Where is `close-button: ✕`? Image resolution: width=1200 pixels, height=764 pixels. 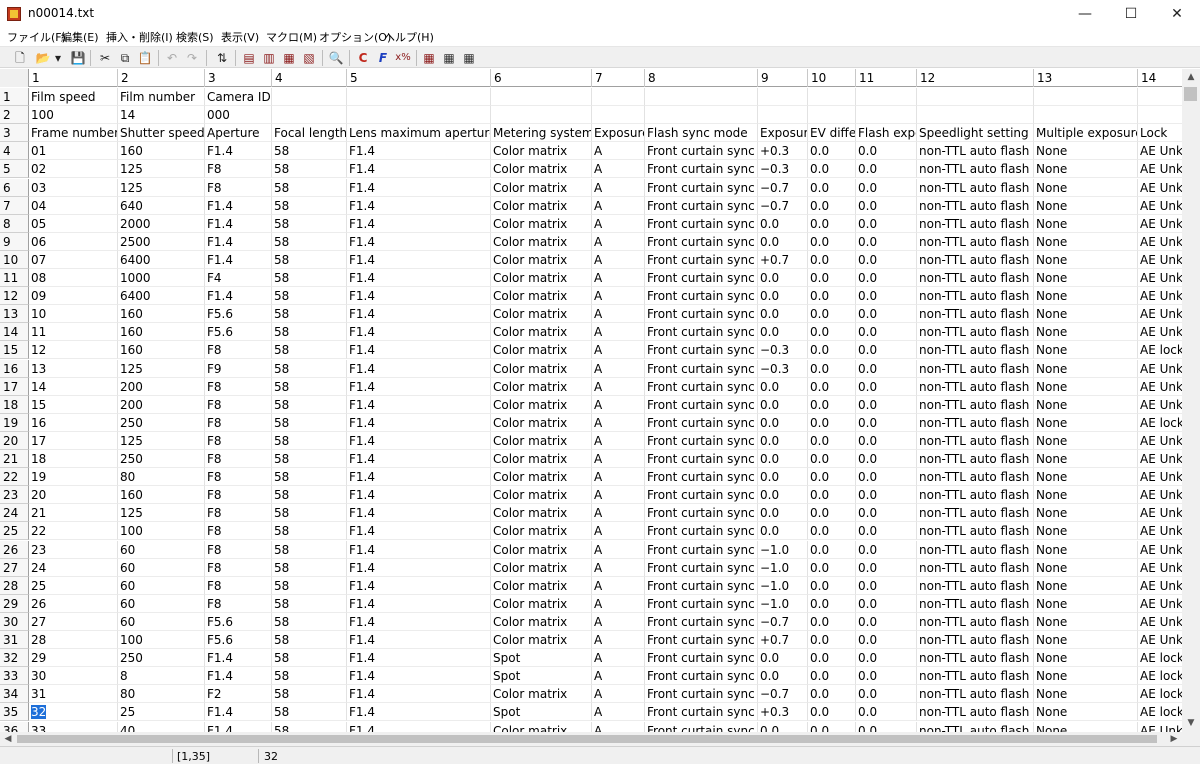
close-button: ✕ is located at coordinates (1177, 14).